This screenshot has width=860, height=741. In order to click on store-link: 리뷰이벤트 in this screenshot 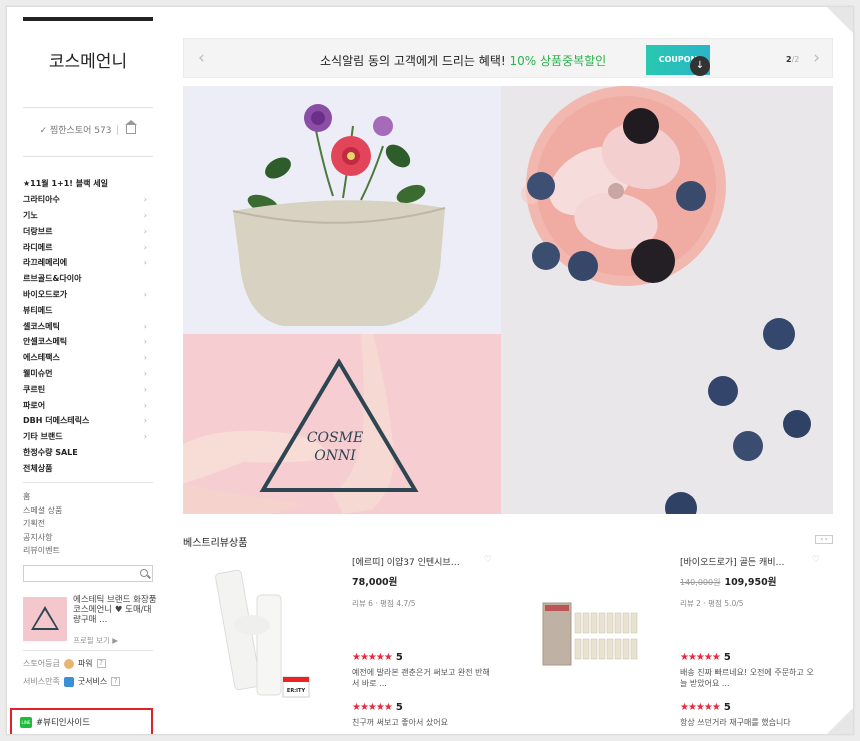, I will do `click(42, 552)`.